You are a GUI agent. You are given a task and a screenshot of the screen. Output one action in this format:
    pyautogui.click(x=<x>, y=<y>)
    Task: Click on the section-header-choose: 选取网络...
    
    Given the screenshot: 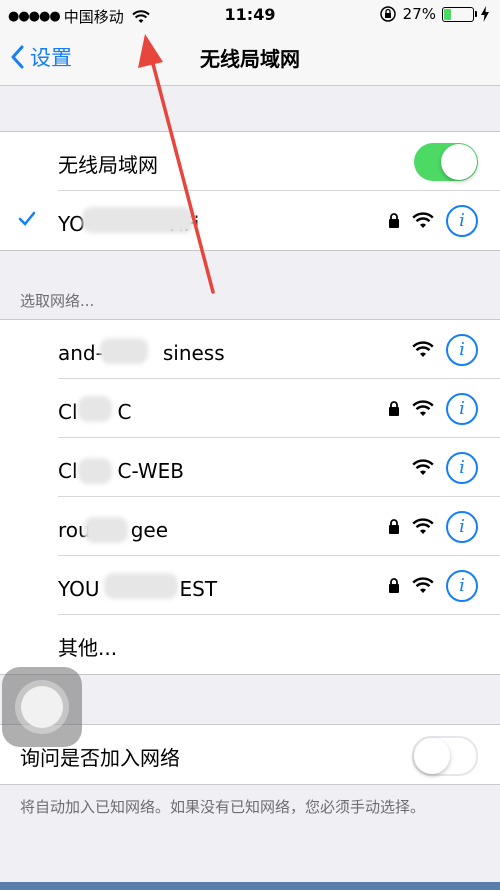 What is the action you would take?
    pyautogui.click(x=57, y=301)
    